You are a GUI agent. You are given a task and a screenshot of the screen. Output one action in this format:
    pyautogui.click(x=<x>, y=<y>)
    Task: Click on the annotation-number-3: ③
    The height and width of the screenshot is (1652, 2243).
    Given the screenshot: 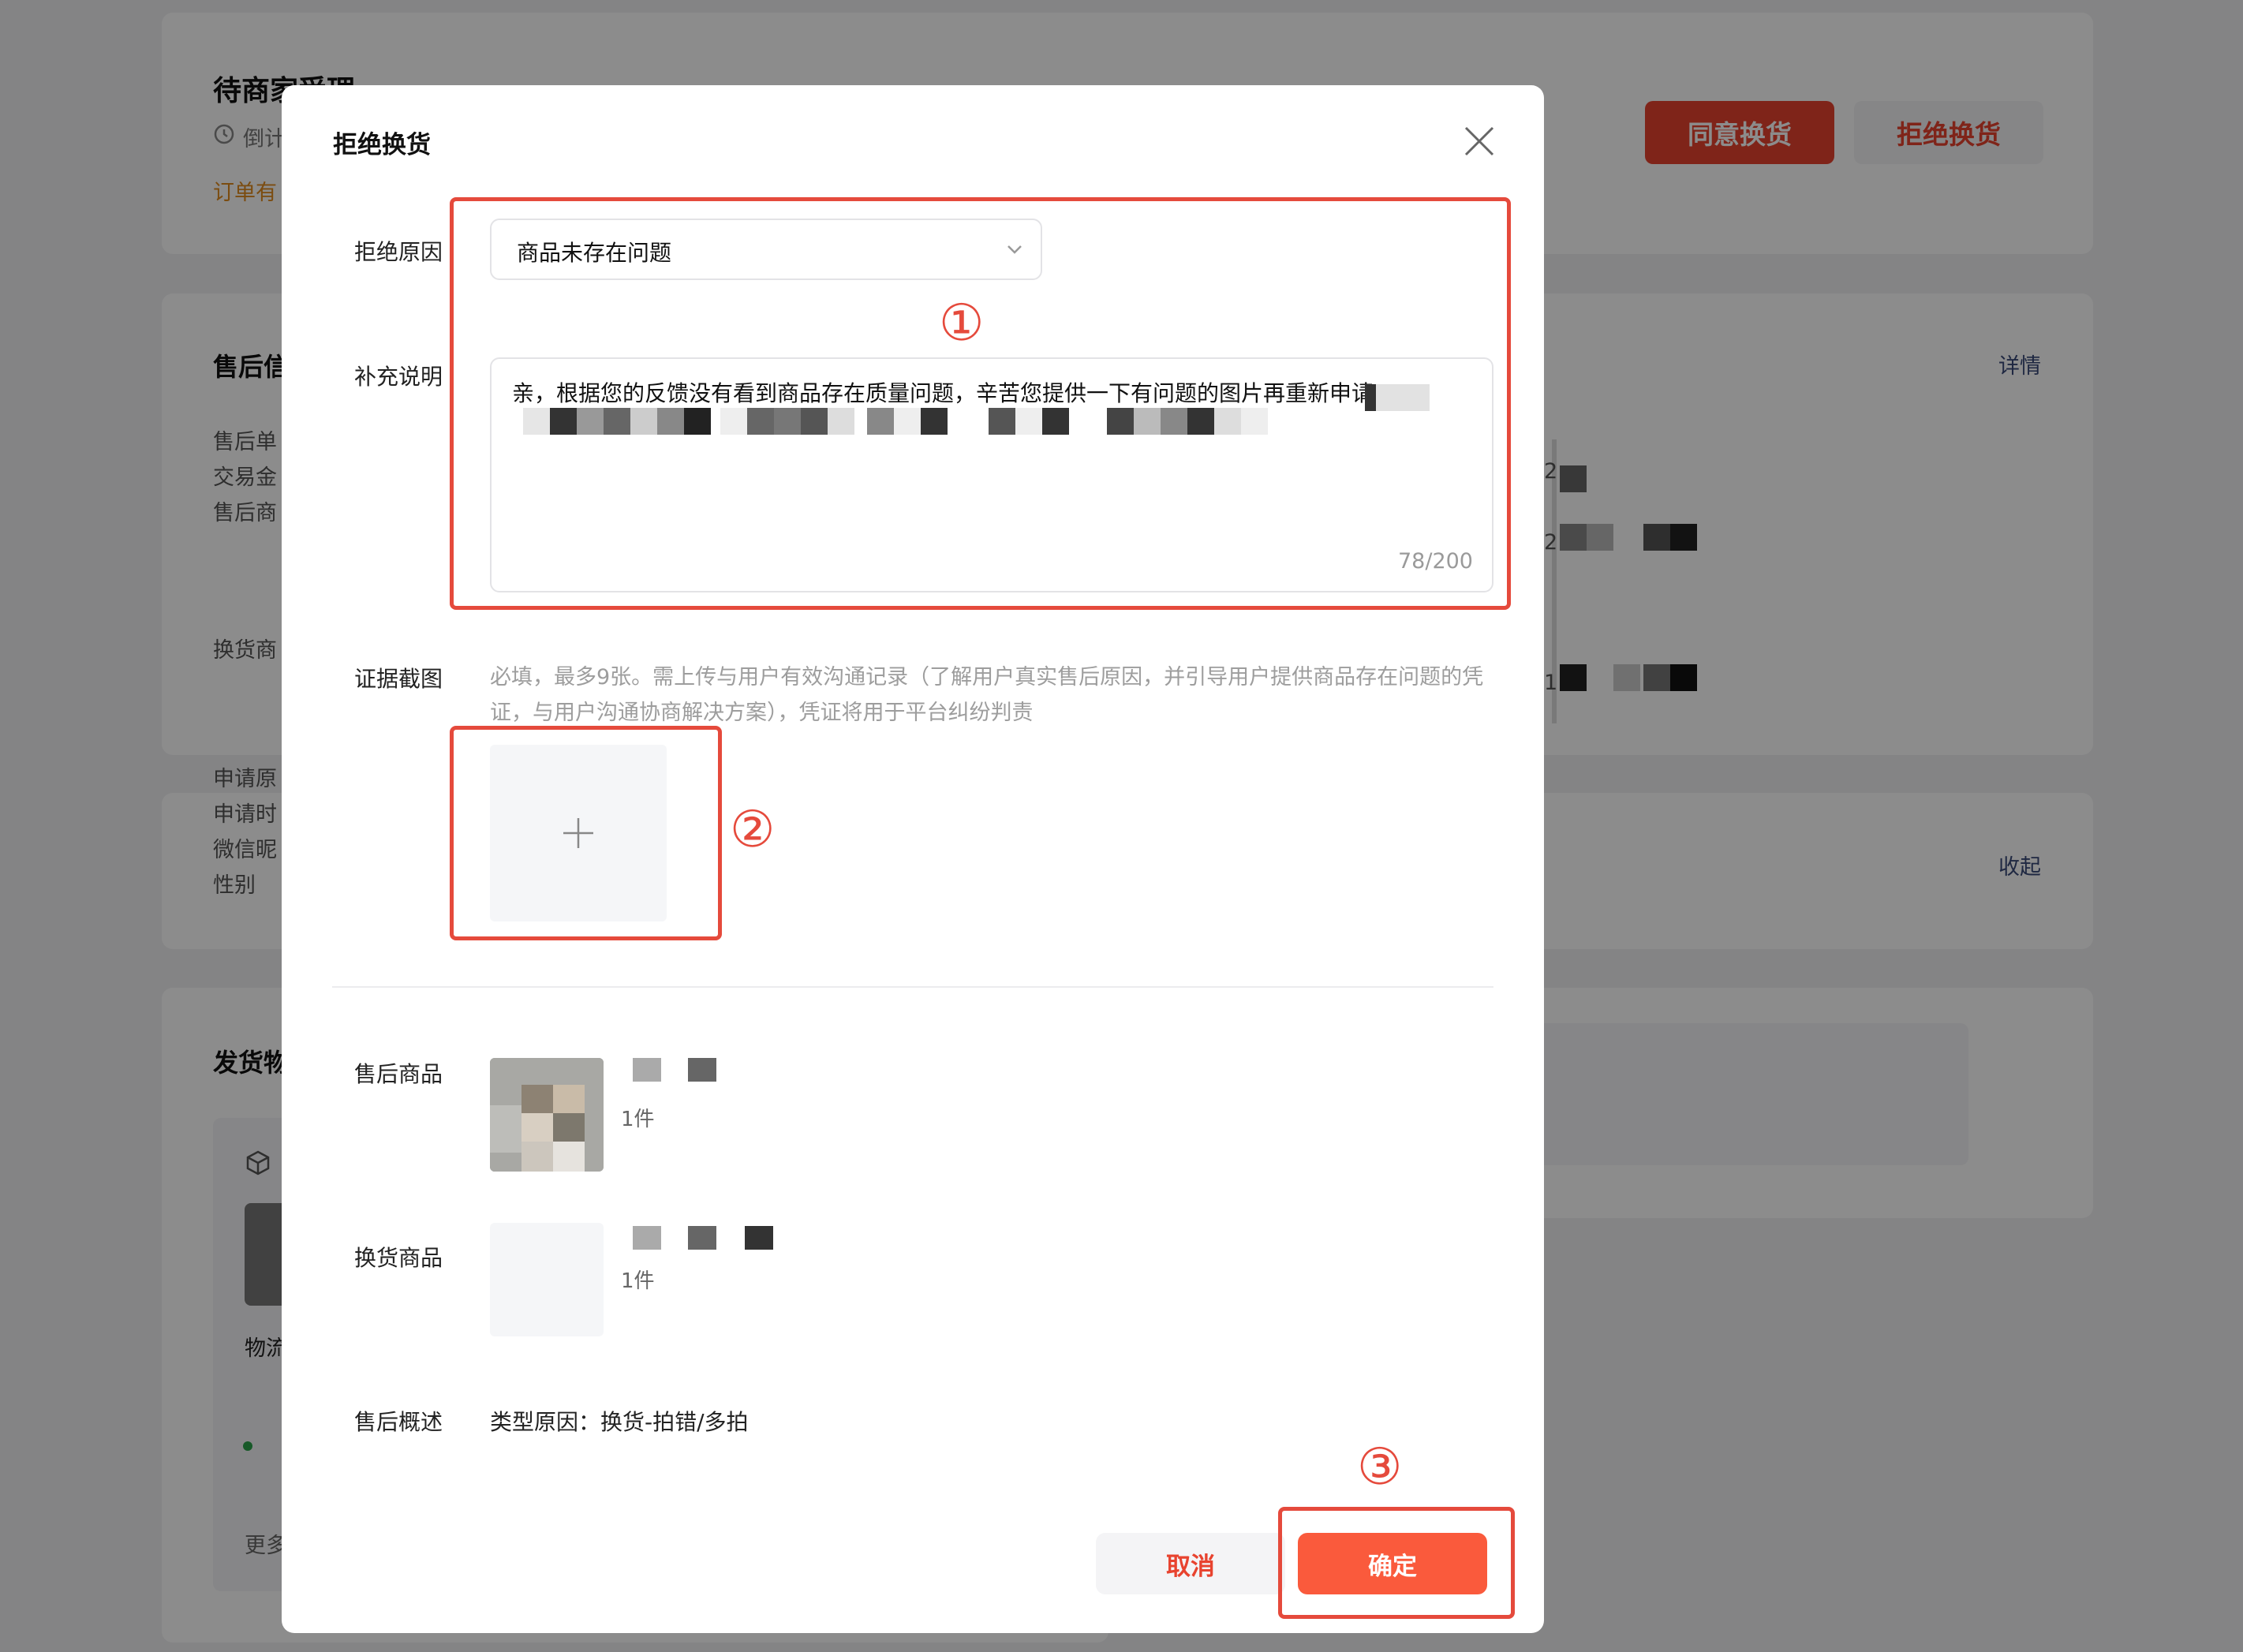 What is the action you would take?
    pyautogui.click(x=1380, y=1467)
    